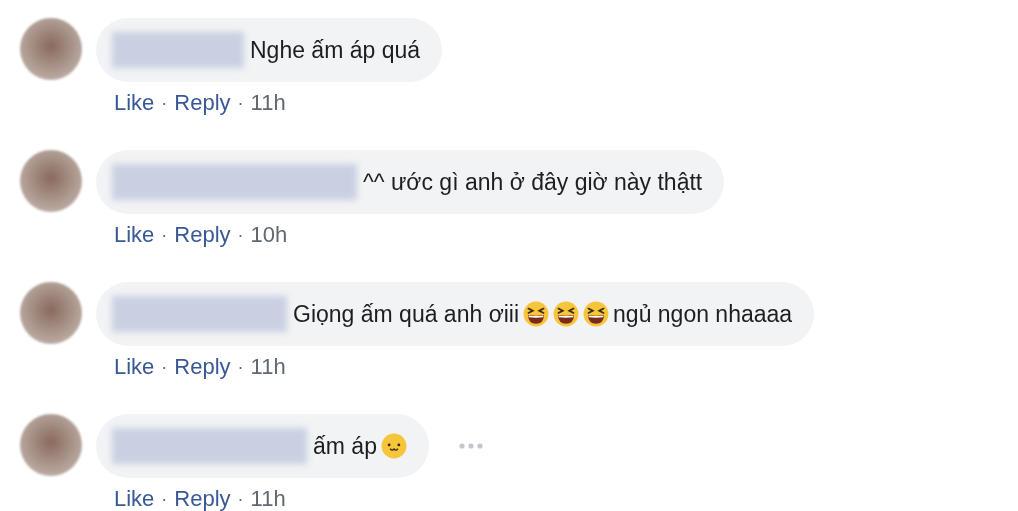  I want to click on comment-text: ấm áp, so click(345, 446).